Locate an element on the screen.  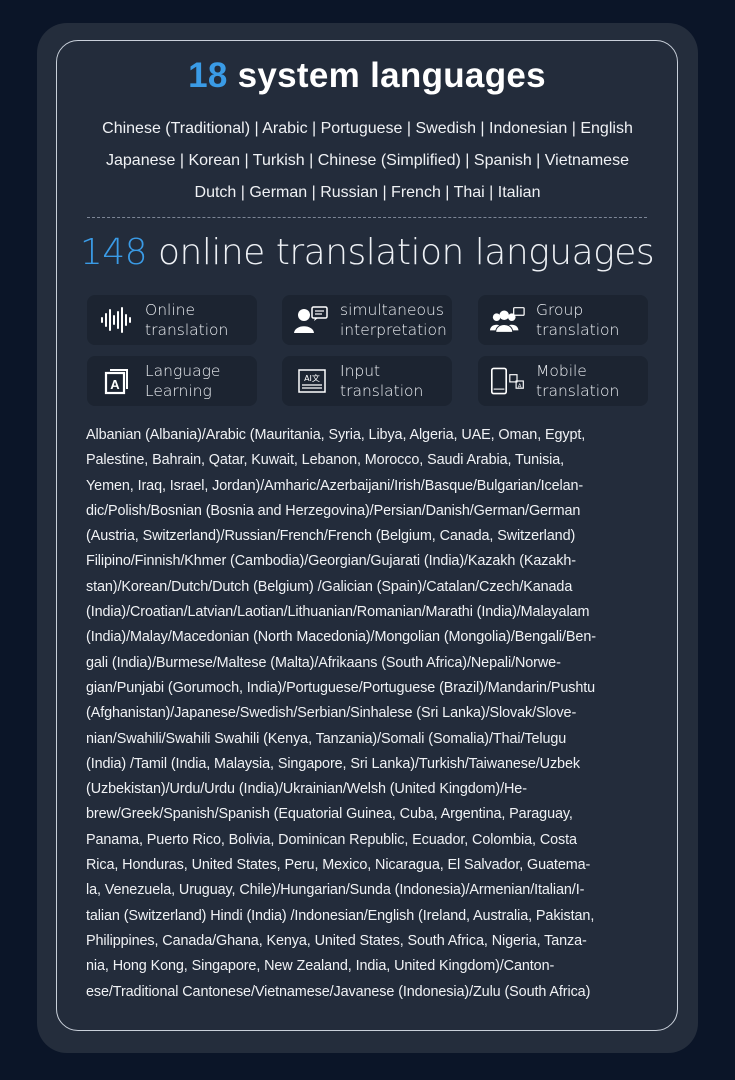
feature-online-translation: Online translation is located at coordinates (172, 320).